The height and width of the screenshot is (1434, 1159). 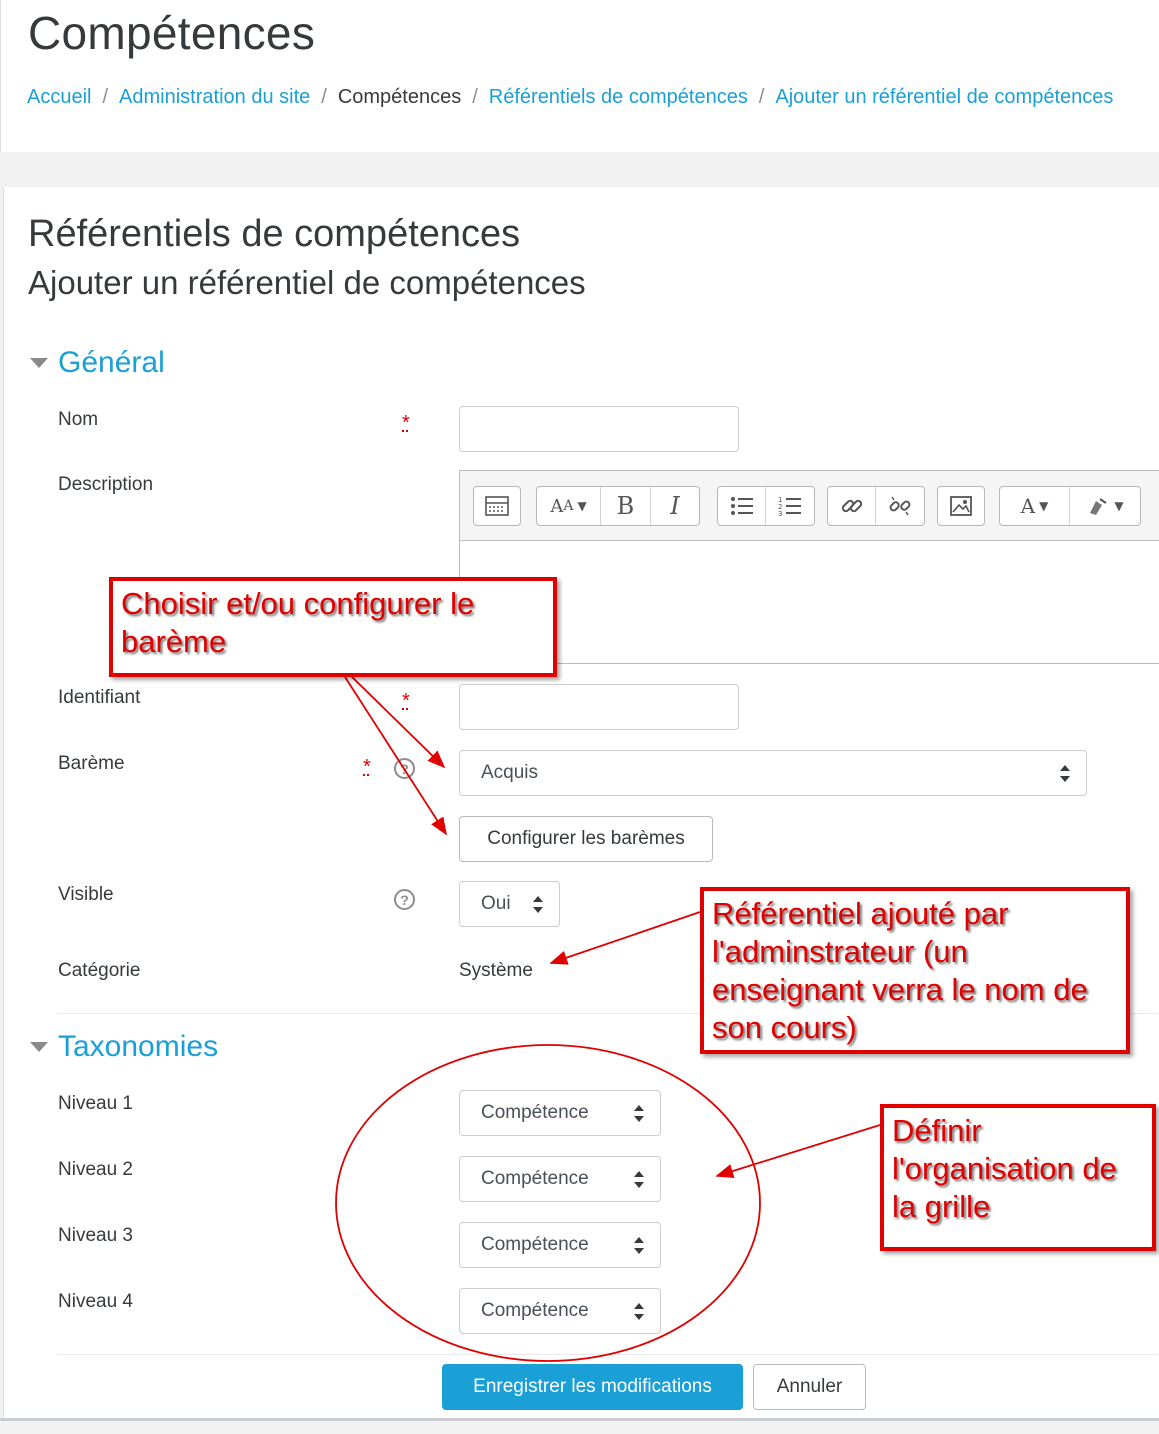 What do you see at coordinates (91, 763) in the screenshot?
I see `bareme-label: Barème` at bounding box center [91, 763].